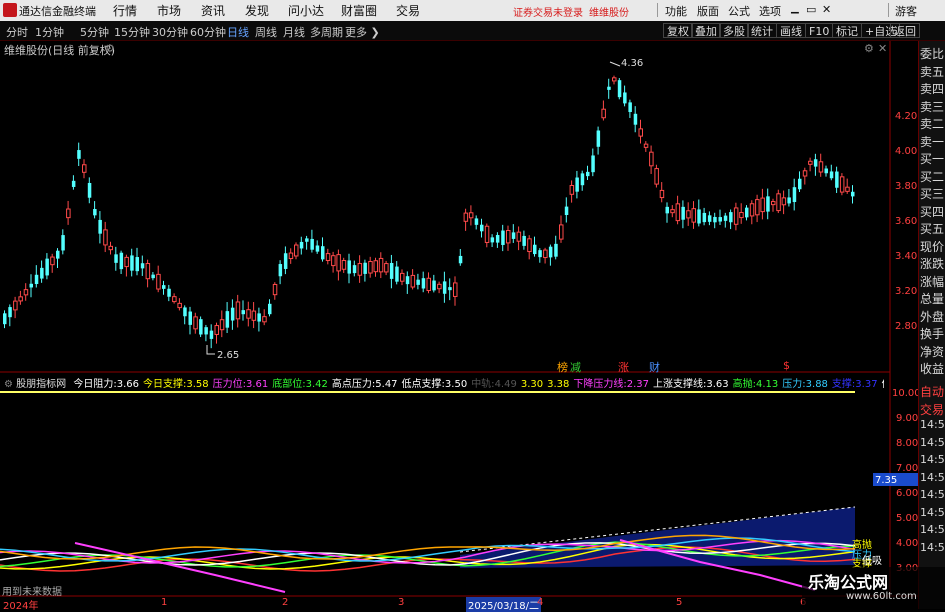 This screenshot has width=945, height=612. What do you see at coordinates (654, 367) in the screenshot?
I see `event-marker-finance: 财` at bounding box center [654, 367].